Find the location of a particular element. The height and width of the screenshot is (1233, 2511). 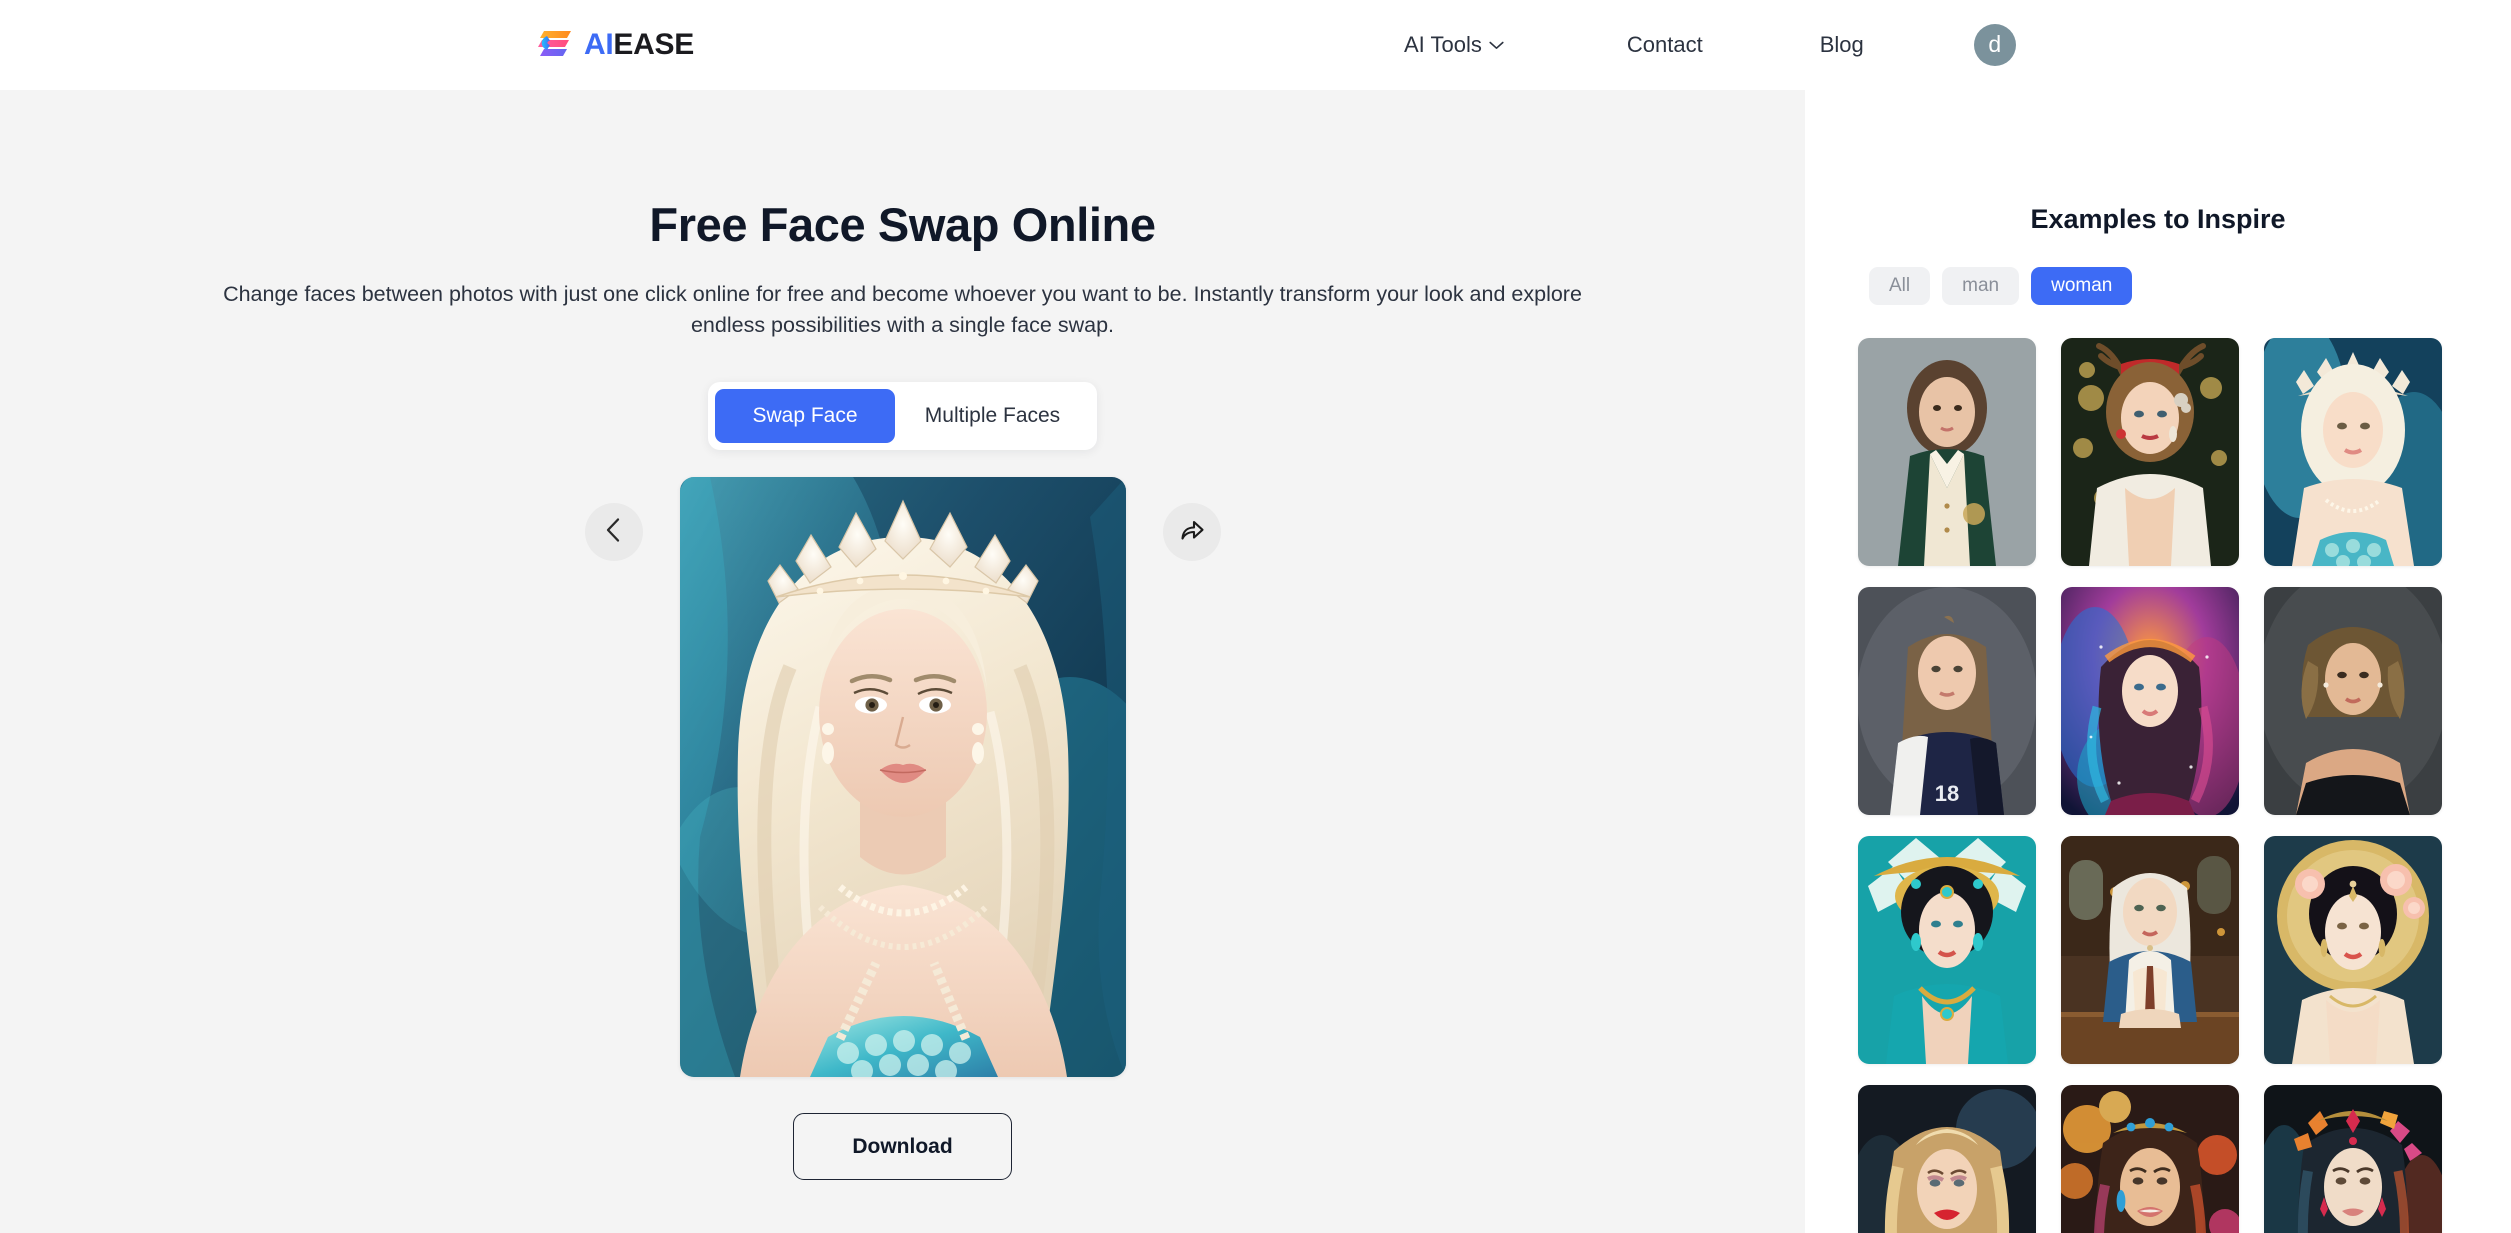

nav-item-contact-label: Contact is located at coordinates (1664, 44).